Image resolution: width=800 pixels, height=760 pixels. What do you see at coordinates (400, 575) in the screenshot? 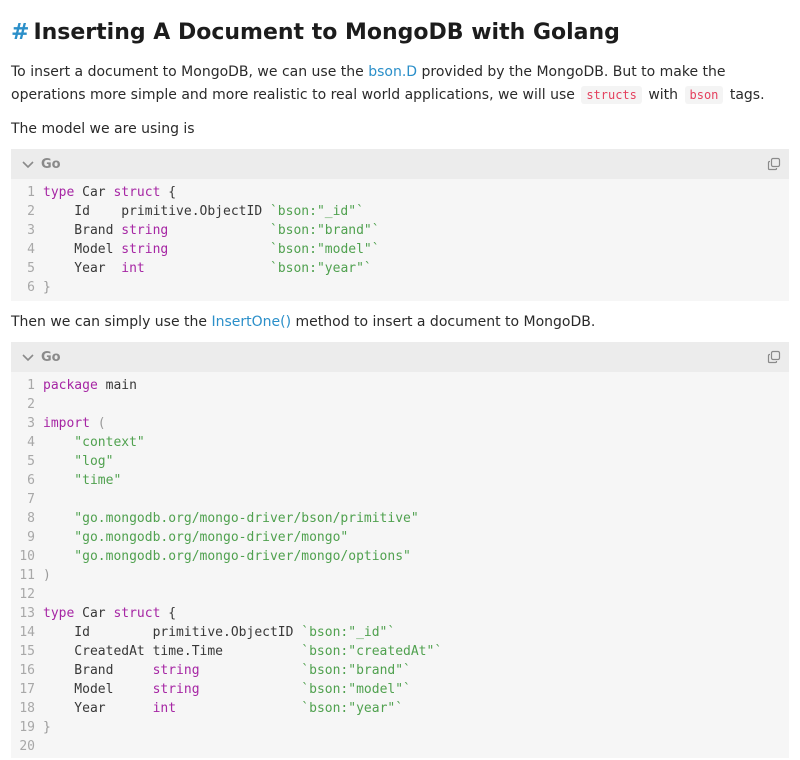
I see `code-line: 11)` at bounding box center [400, 575].